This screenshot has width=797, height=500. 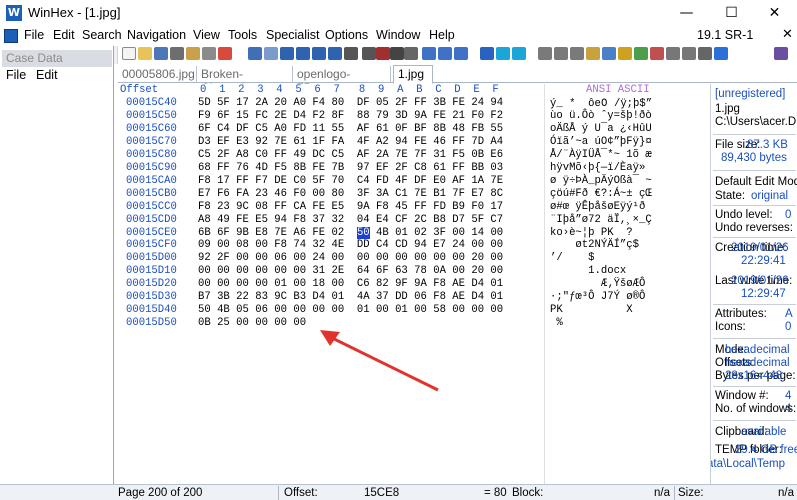 What do you see at coordinates (193, 53) in the screenshot?
I see `properties-icon` at bounding box center [193, 53].